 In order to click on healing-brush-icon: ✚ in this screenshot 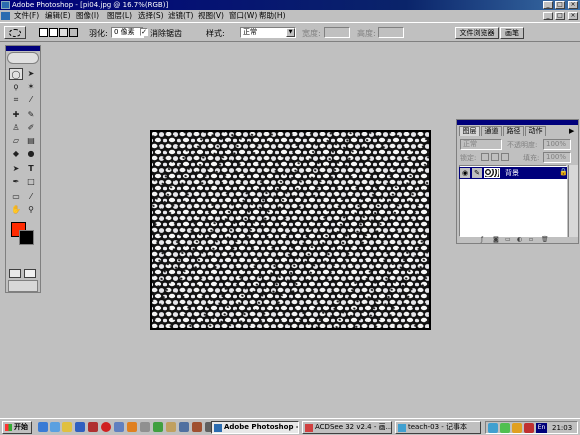, I will do `click(16, 115)`.